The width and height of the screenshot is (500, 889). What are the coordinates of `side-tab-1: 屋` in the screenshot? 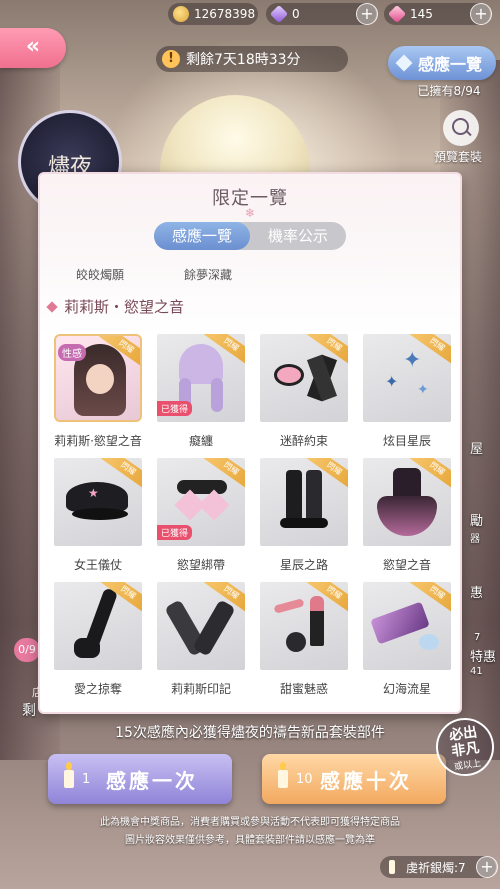 It's located at (485, 447).